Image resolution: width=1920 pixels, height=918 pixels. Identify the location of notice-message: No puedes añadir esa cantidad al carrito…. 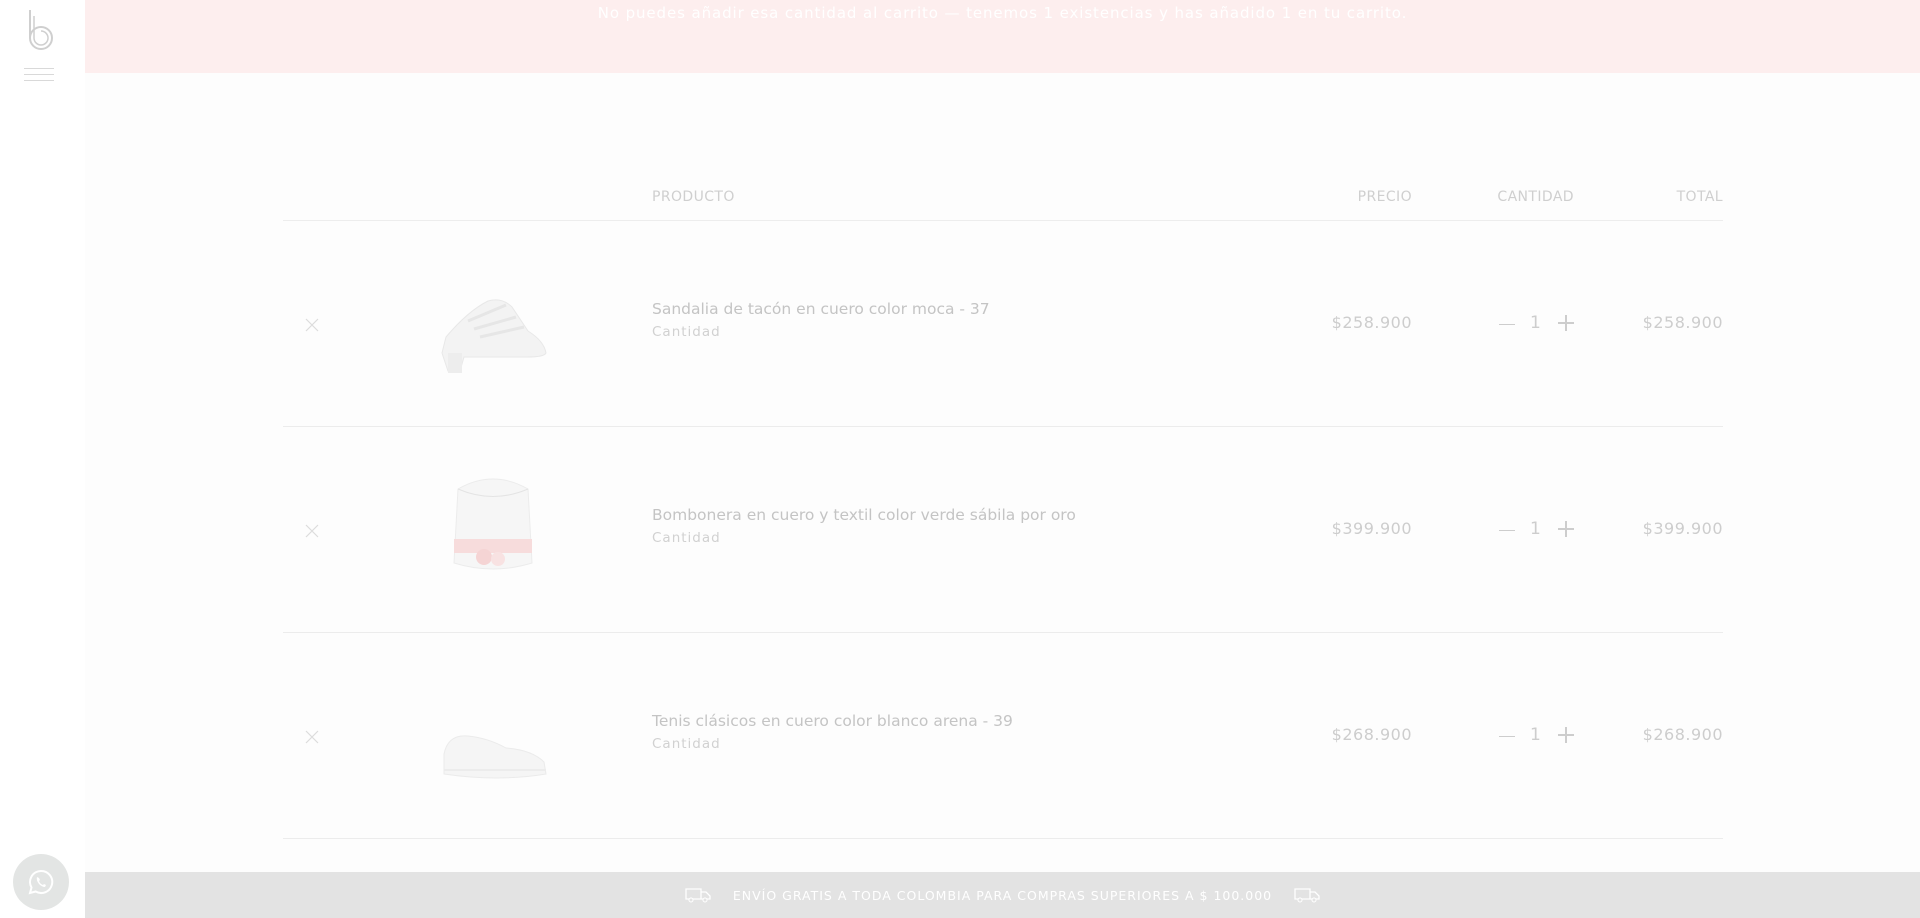
(1002, 13).